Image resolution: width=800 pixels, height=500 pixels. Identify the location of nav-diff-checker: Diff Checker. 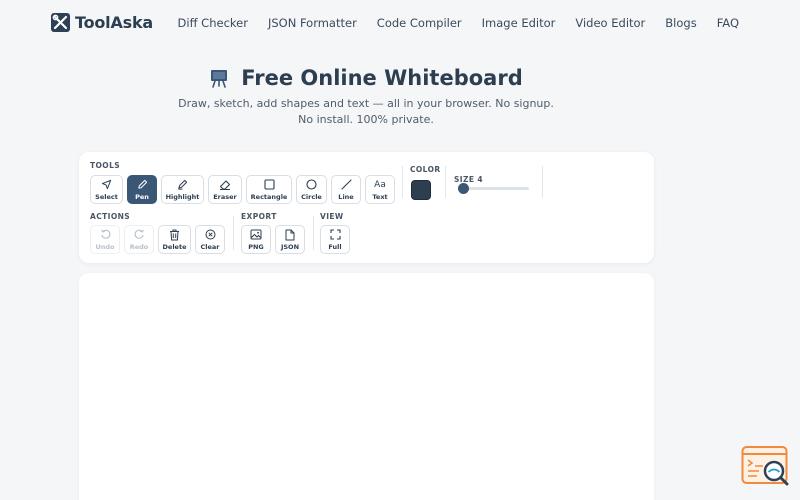
(213, 23).